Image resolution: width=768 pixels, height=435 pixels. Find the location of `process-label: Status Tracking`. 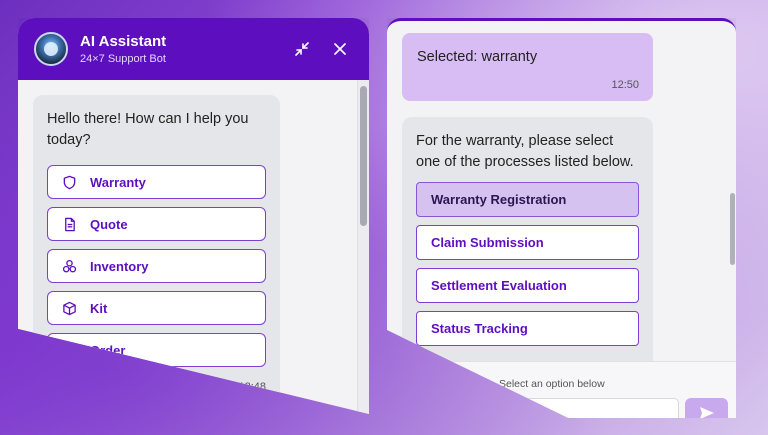

process-label: Status Tracking is located at coordinates (479, 328).